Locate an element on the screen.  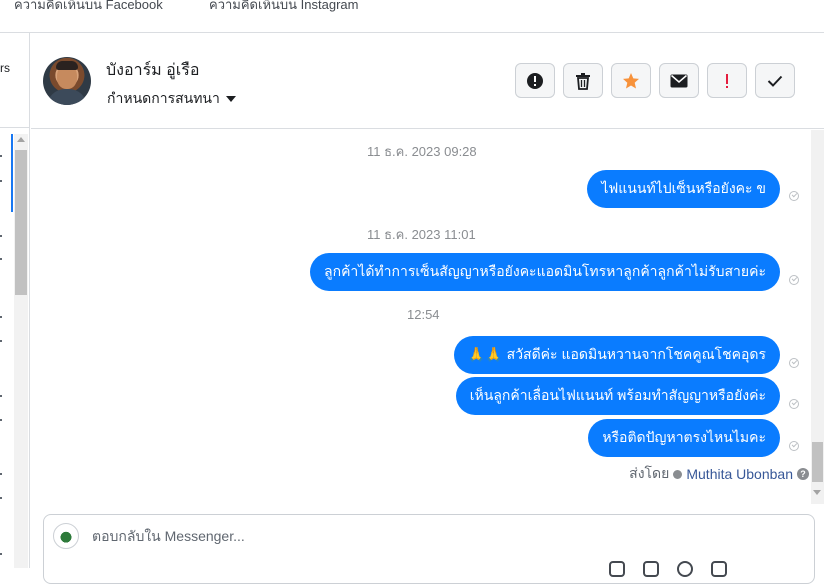
mark-unread-button is located at coordinates (679, 80).